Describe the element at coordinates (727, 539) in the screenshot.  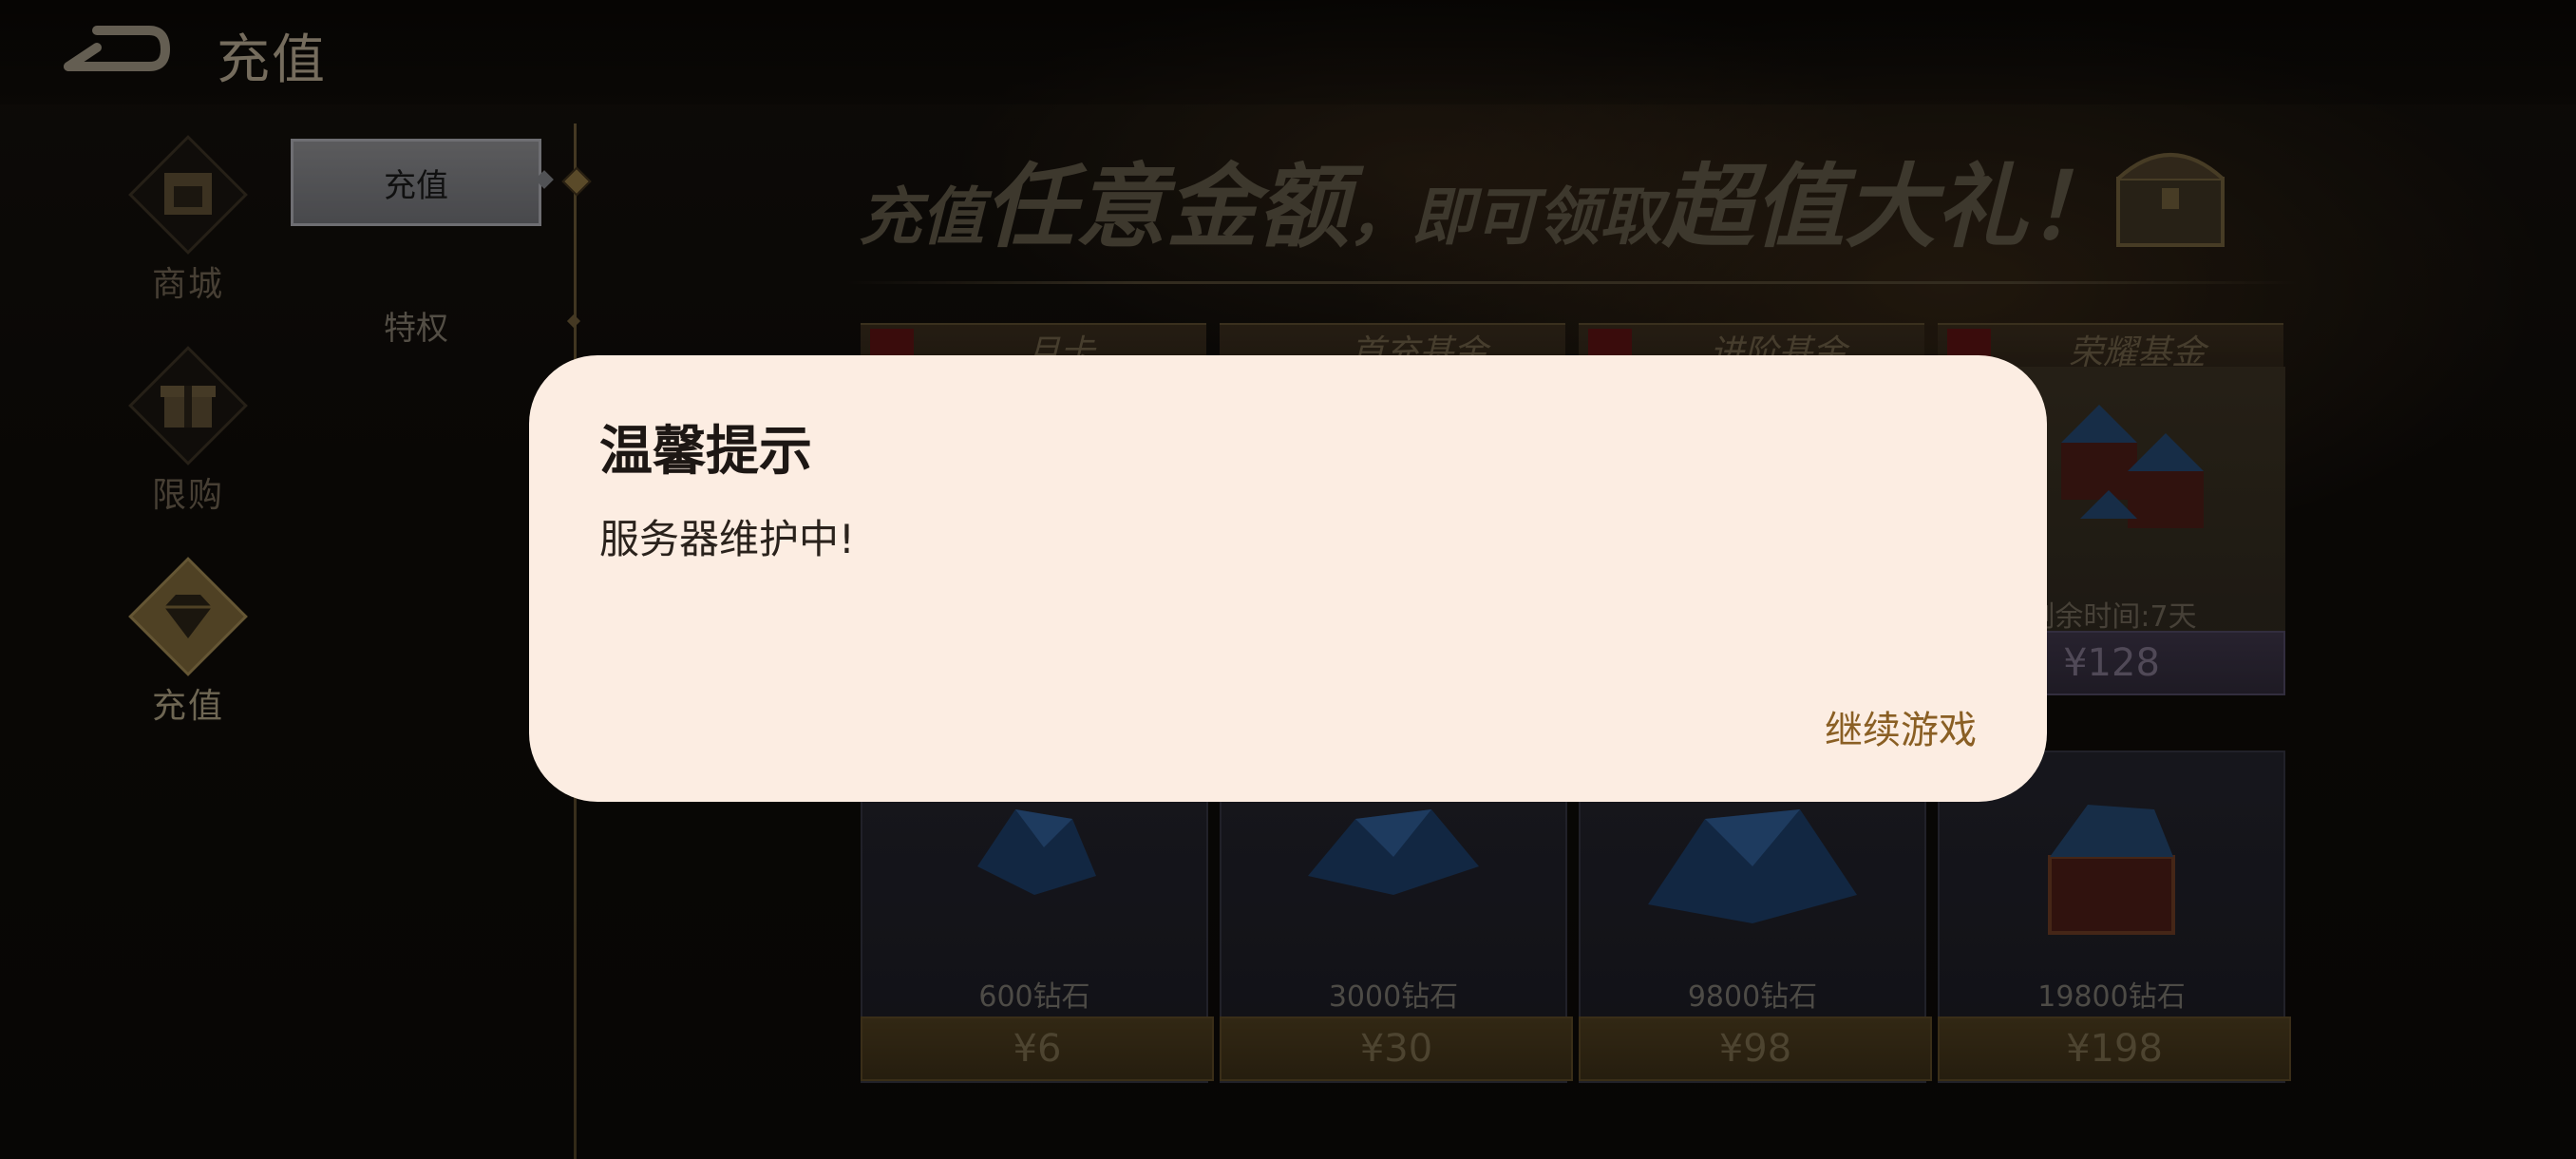
I see `dialog-message: 服务器维护中!` at that location.